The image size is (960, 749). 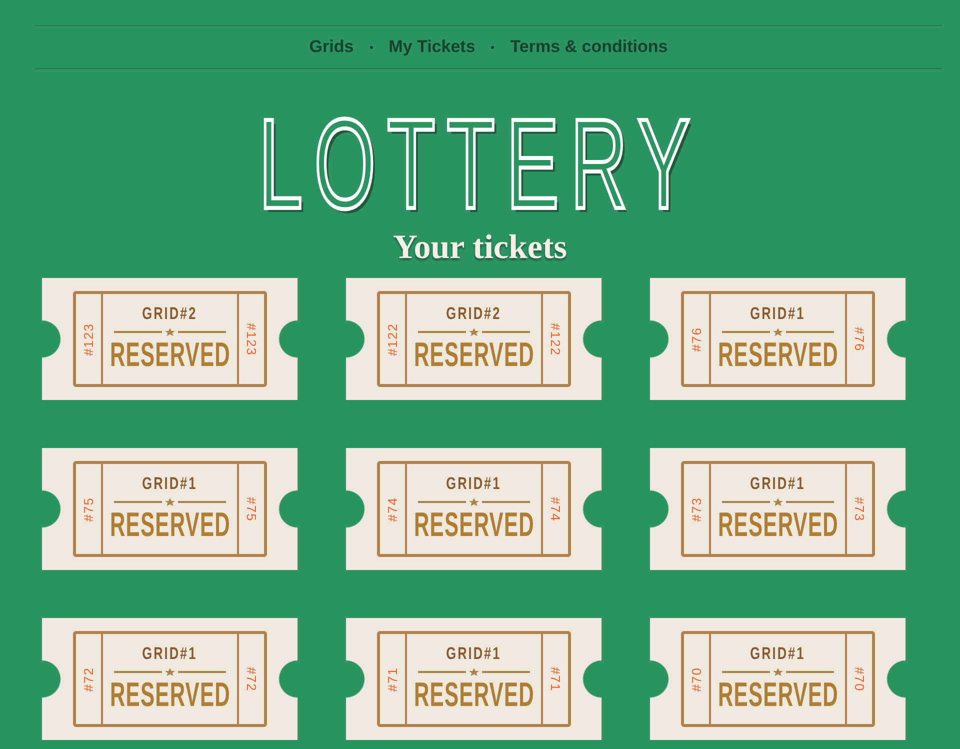 I want to click on ticket: #123 GRID#2 RESERVED #123, so click(x=170, y=339).